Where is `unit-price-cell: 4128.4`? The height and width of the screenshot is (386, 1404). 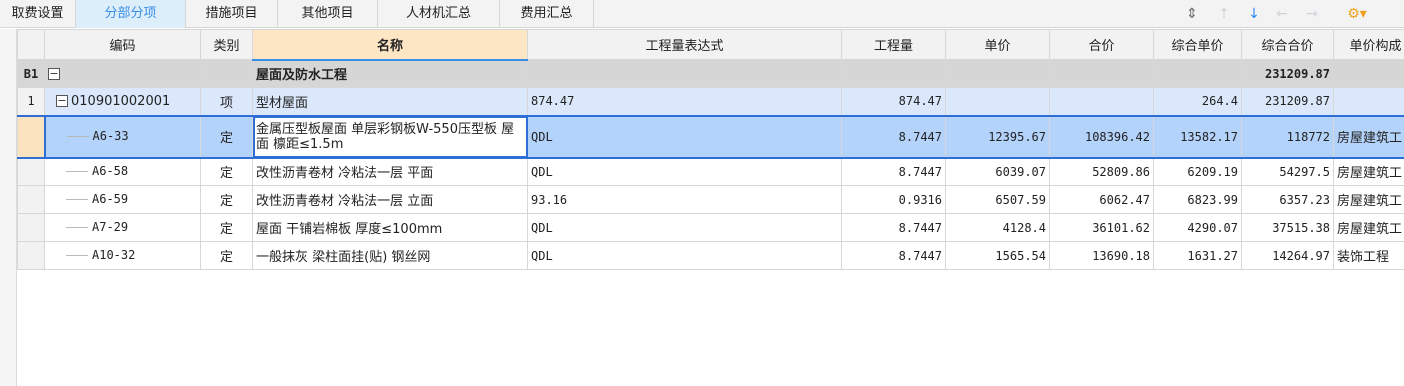 unit-price-cell: 4128.4 is located at coordinates (997, 227).